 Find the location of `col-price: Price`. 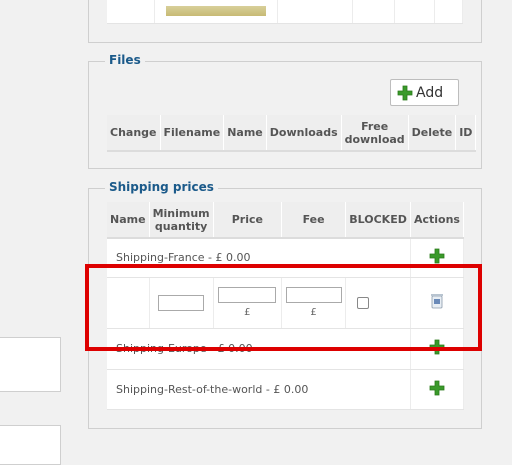

col-price: Price is located at coordinates (248, 220).